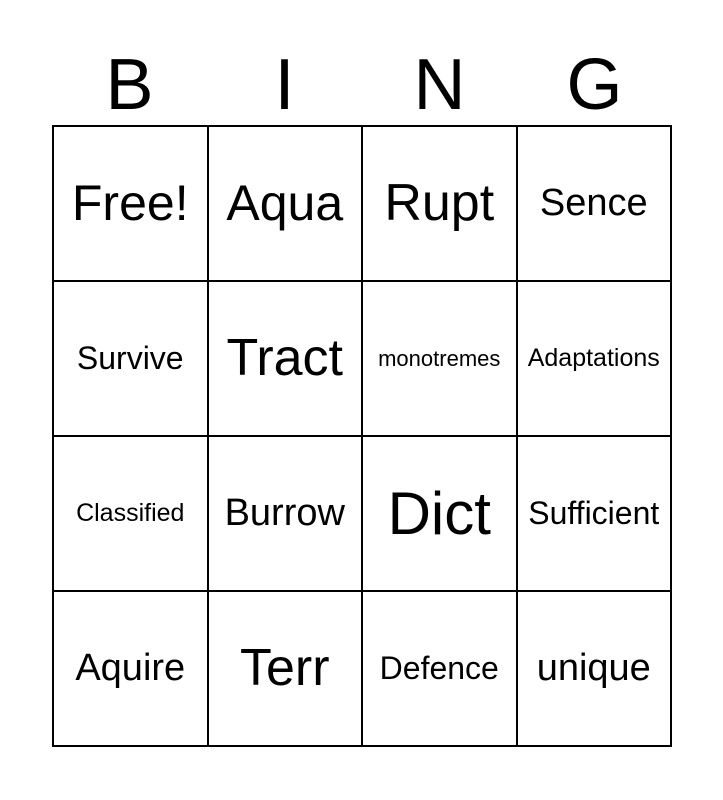 This screenshot has height=800, width=723. Describe the element at coordinates (284, 85) in the screenshot. I see `header-letter-i: I` at that location.